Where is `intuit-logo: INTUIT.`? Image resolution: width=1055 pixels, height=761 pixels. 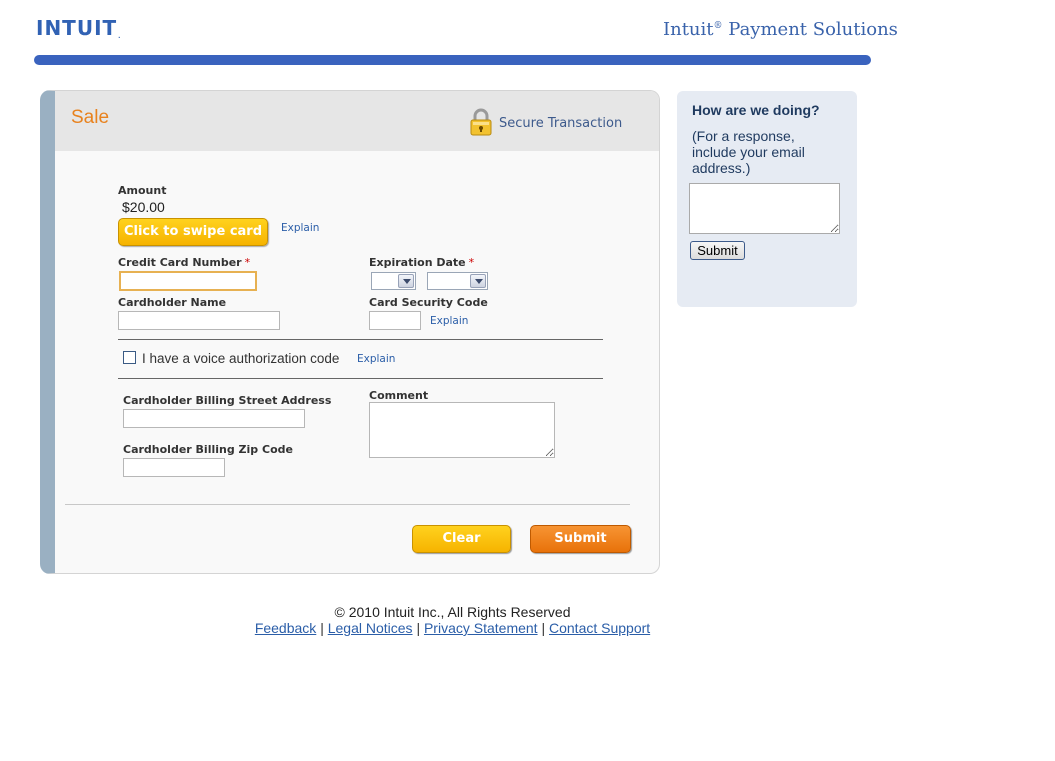 intuit-logo: INTUIT. is located at coordinates (78, 28).